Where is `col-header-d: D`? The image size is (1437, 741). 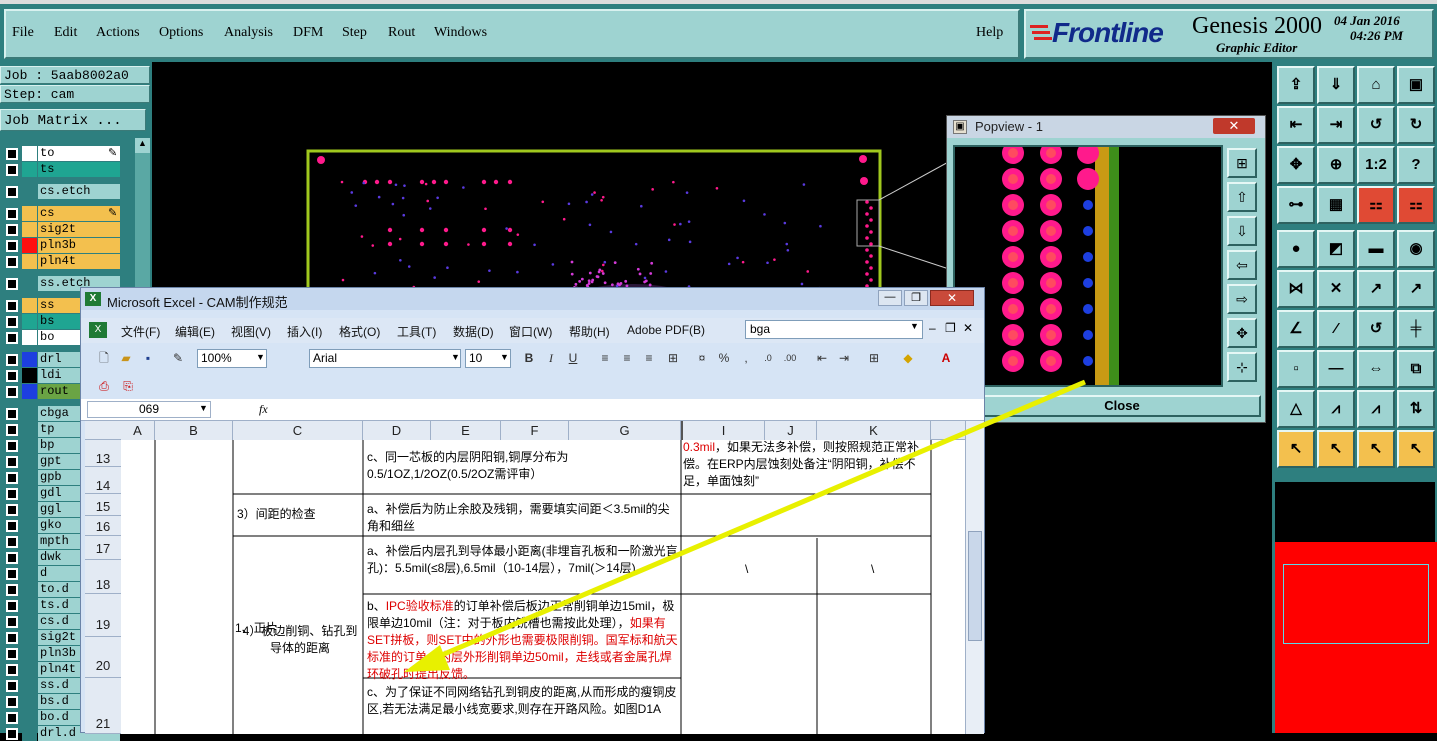 col-header-d: D is located at coordinates (397, 430).